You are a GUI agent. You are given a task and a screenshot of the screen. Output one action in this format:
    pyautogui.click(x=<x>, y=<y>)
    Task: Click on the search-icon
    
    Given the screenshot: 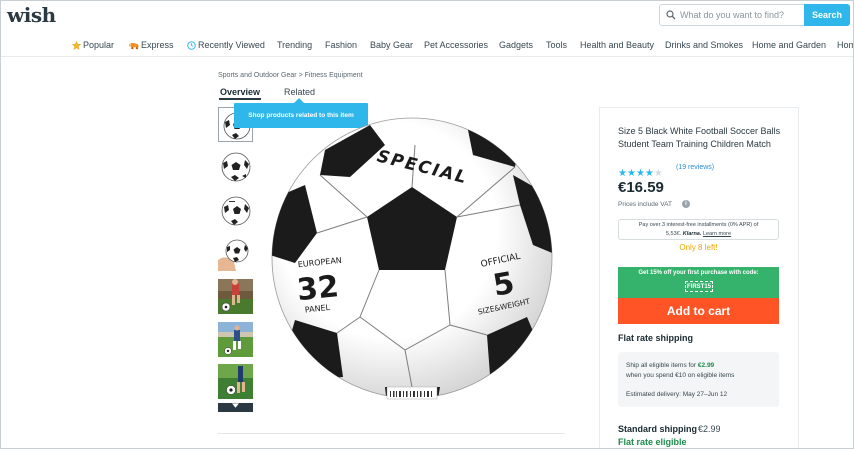 What is the action you would take?
    pyautogui.click(x=671, y=15)
    